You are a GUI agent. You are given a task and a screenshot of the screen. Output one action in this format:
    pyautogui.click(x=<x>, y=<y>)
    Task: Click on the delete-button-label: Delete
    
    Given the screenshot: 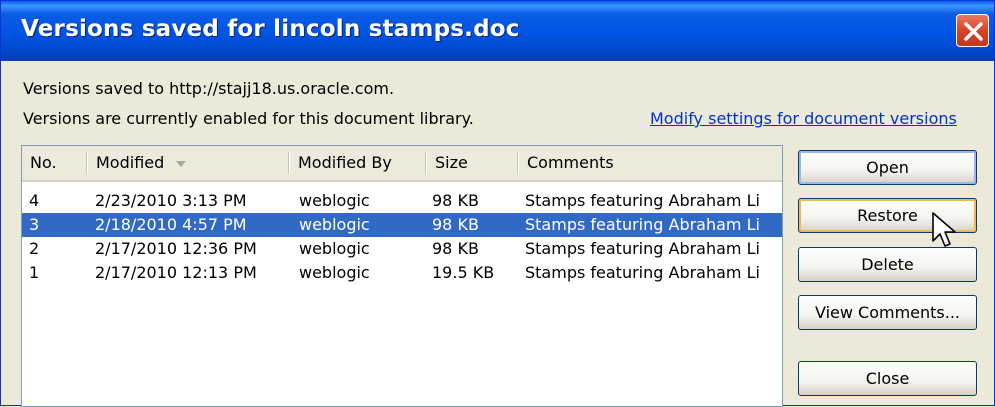 What is the action you would take?
    pyautogui.click(x=887, y=264)
    